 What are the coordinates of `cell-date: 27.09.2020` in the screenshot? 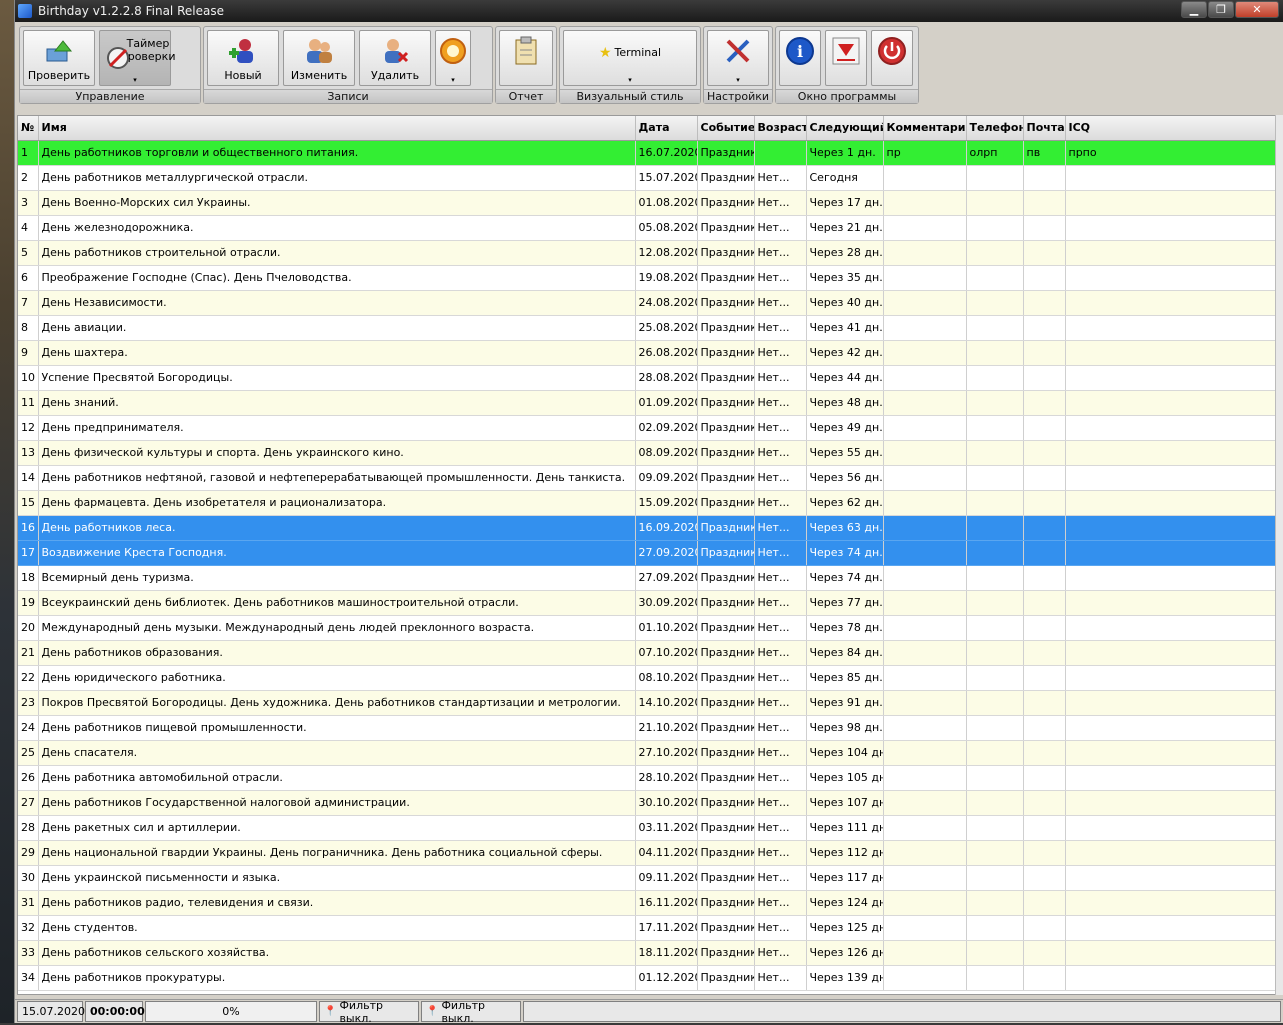 It's located at (666, 553).